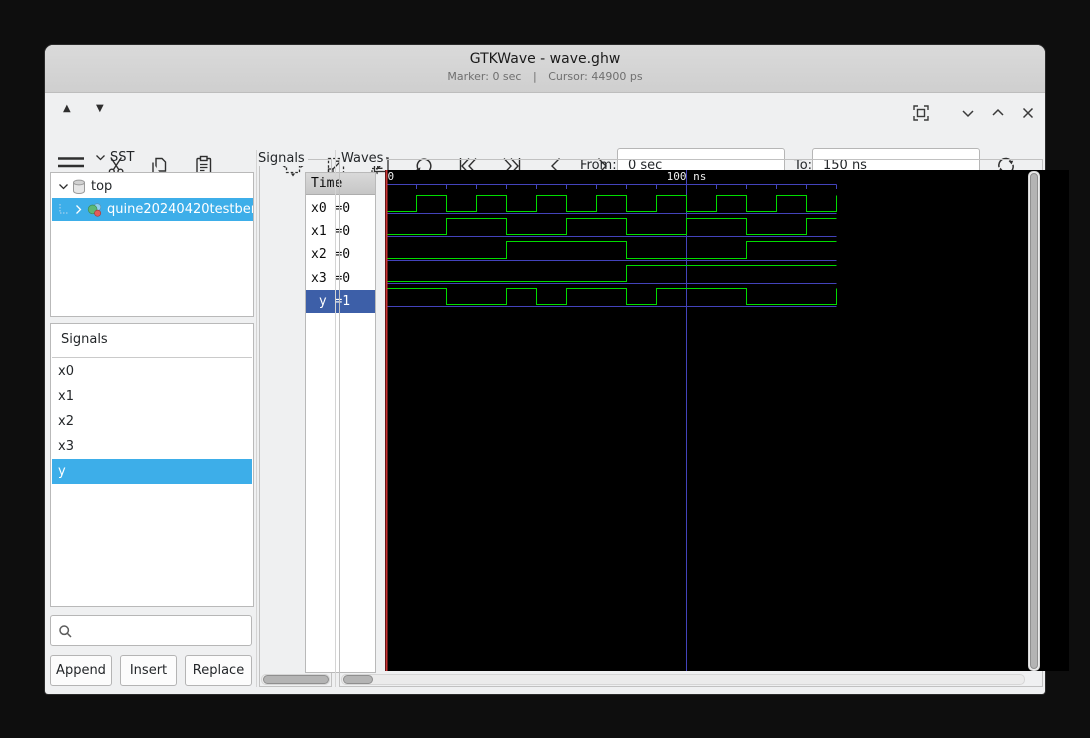  I want to click on signal-list-item-x1: x1, so click(152, 396).